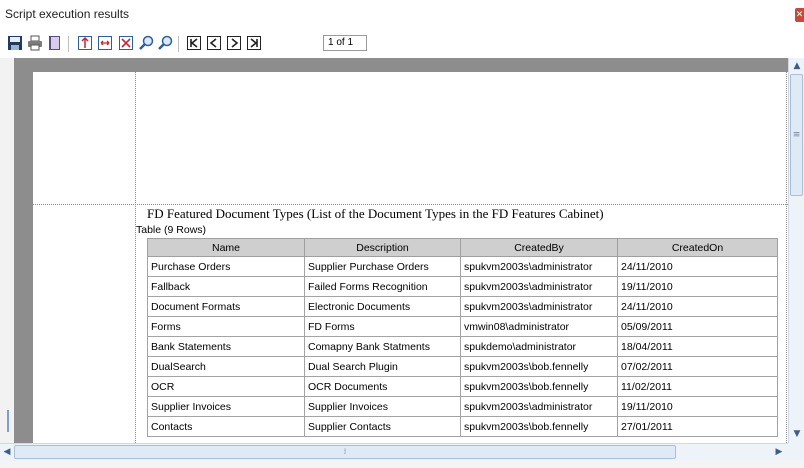  What do you see at coordinates (7, 452) in the screenshot?
I see `scroll-left-icon: ◀` at bounding box center [7, 452].